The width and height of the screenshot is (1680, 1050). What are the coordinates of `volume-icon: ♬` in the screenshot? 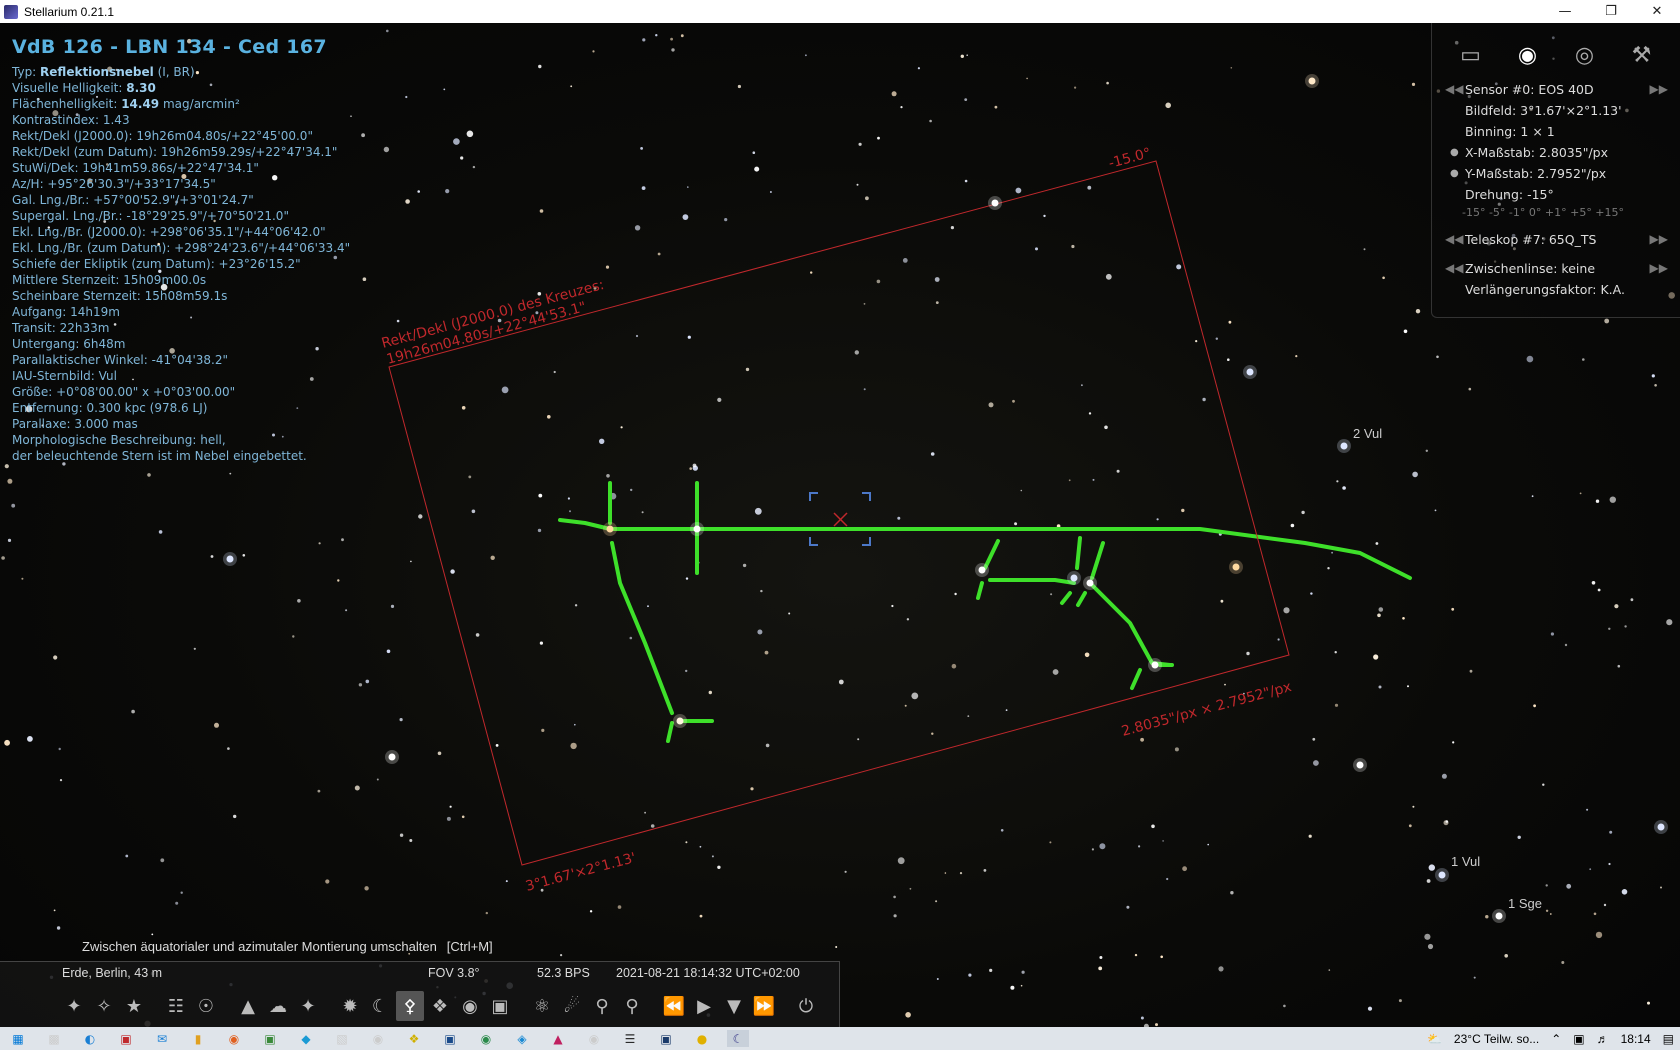 It's located at (1603, 1039).